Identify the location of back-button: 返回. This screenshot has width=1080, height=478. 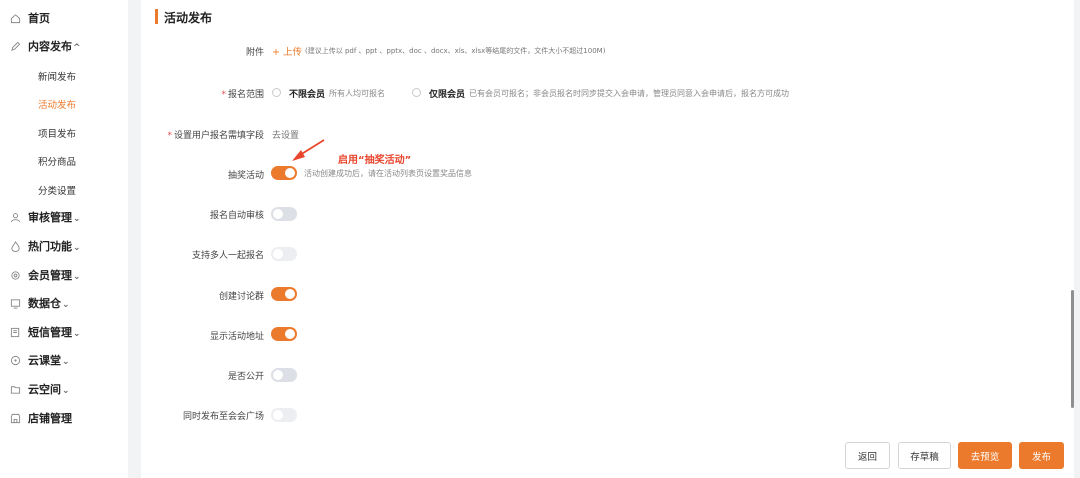
(867, 455).